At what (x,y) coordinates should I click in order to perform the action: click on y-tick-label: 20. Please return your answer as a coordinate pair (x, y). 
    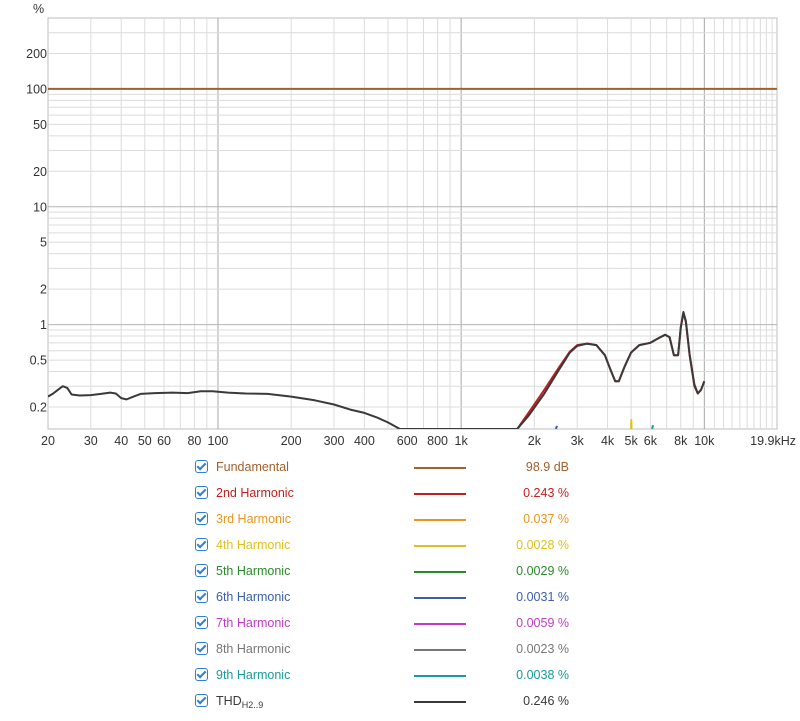
    Looking at the image, I should click on (40, 172).